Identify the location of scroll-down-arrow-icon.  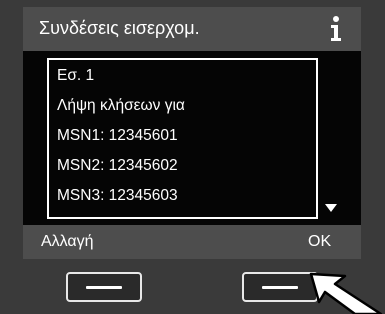
(331, 208).